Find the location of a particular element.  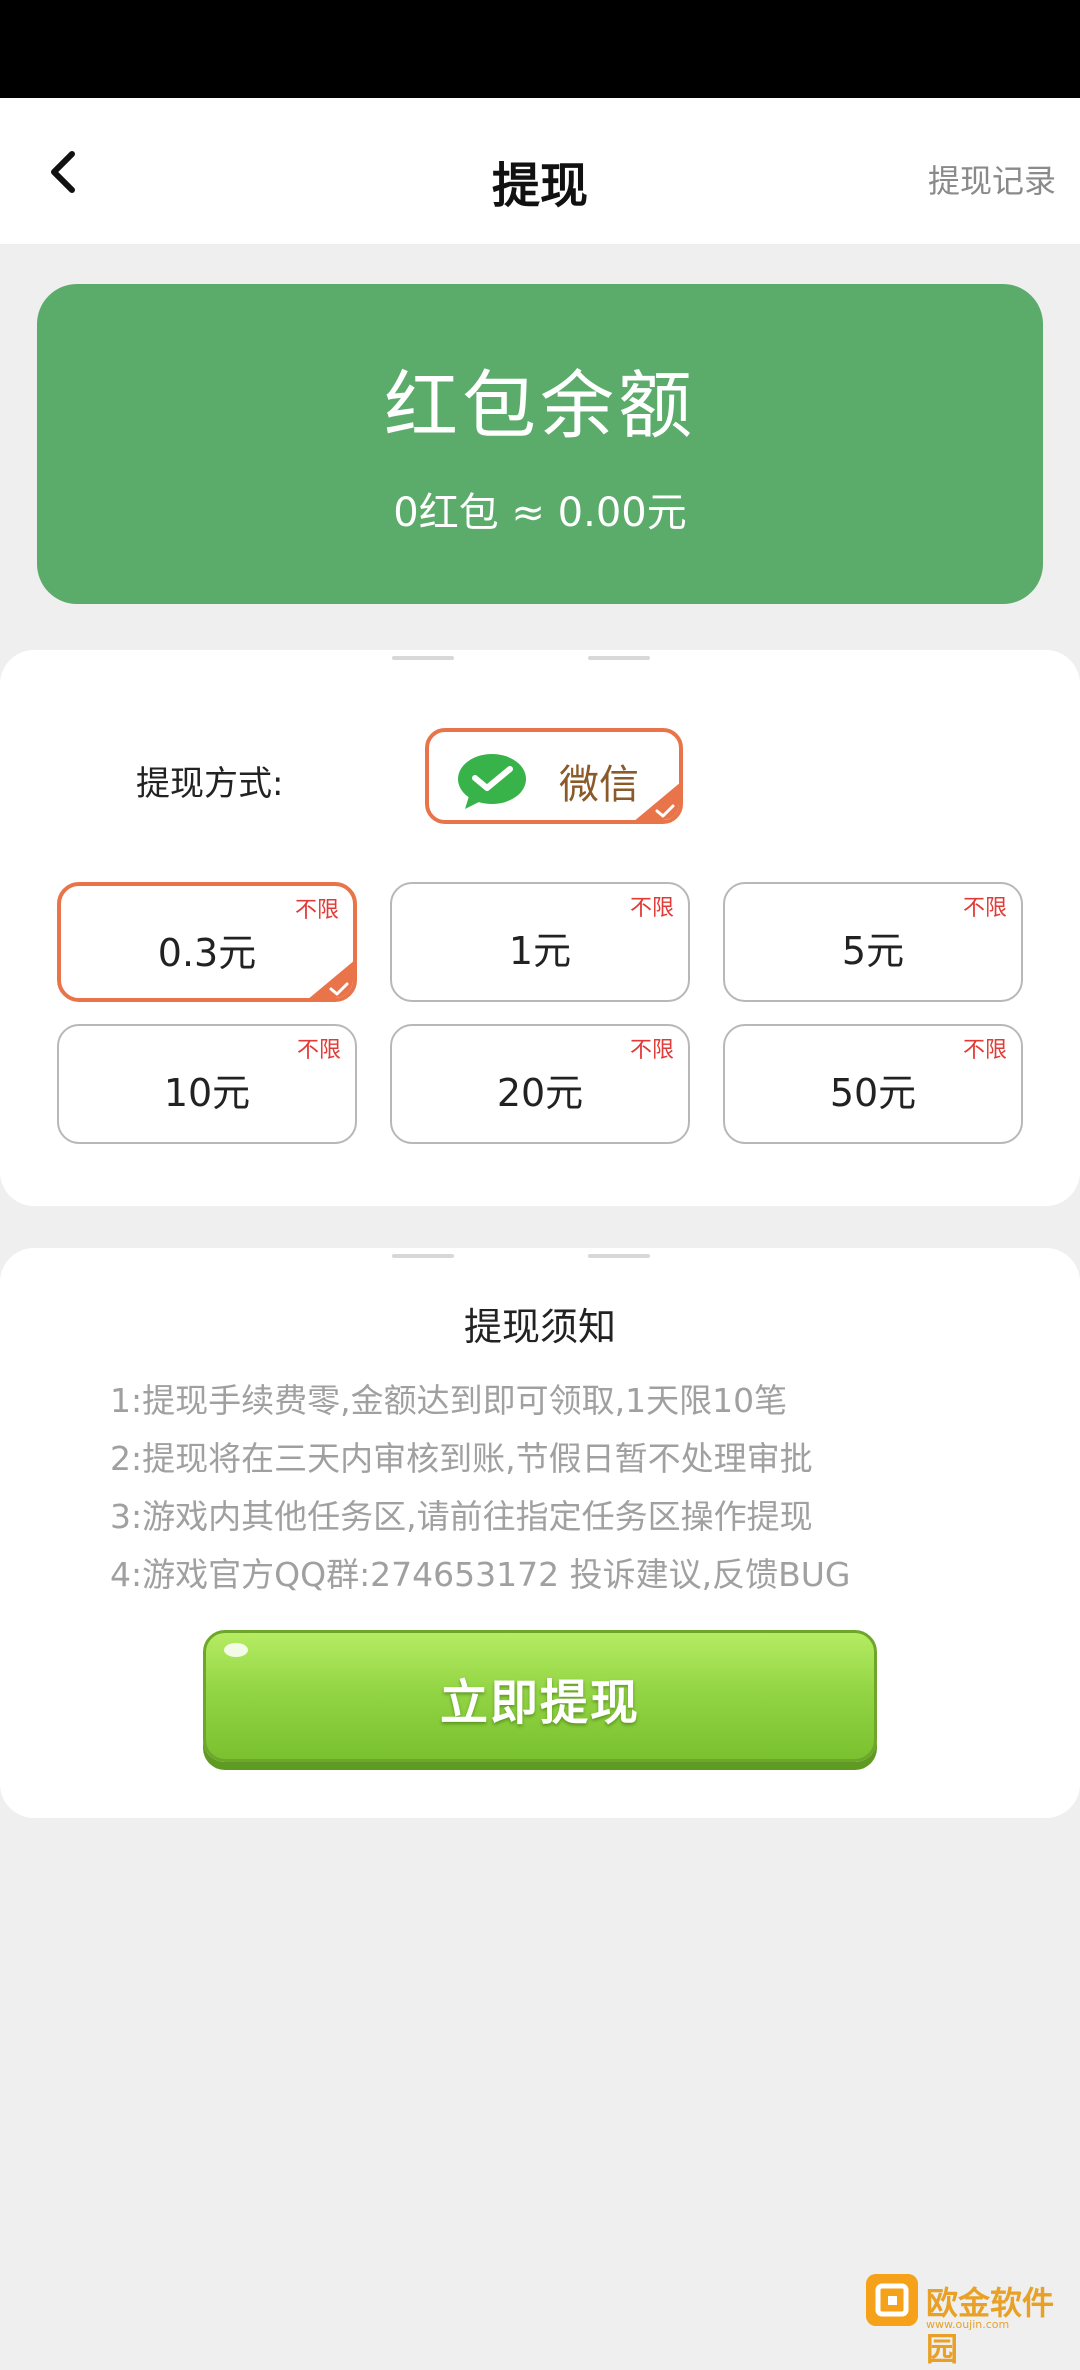

notice-line-1: 1:提现手续费零,金额达到即可领取,1天限10笔 is located at coordinates (449, 1400).